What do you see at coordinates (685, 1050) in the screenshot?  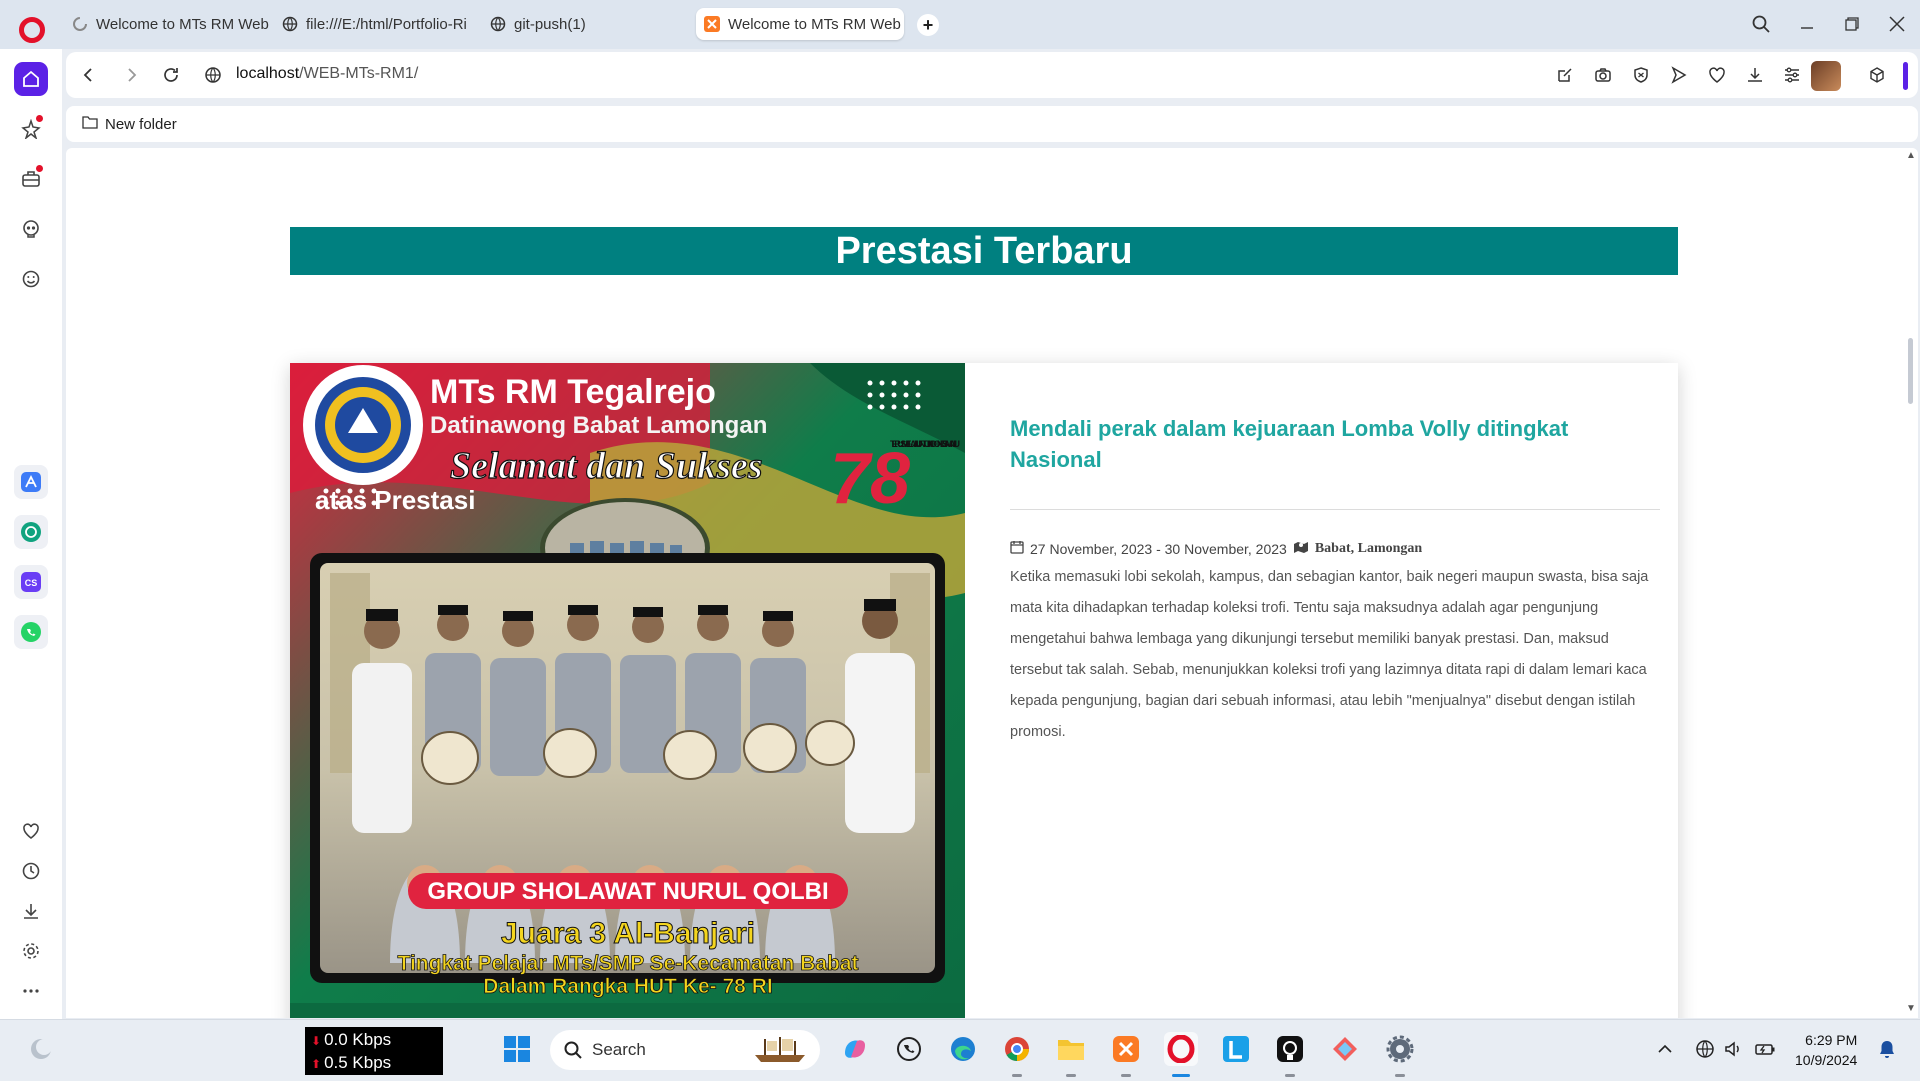 I see `taskbar-search-box: Search` at bounding box center [685, 1050].